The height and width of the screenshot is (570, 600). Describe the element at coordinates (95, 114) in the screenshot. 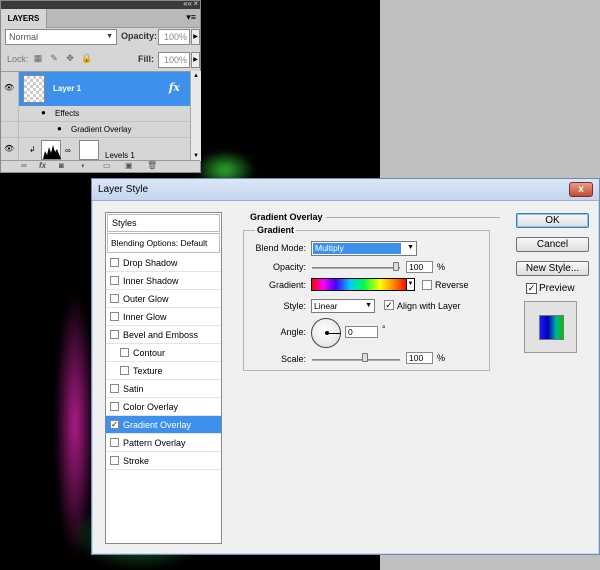

I see `effects-row: ● Effects` at that location.